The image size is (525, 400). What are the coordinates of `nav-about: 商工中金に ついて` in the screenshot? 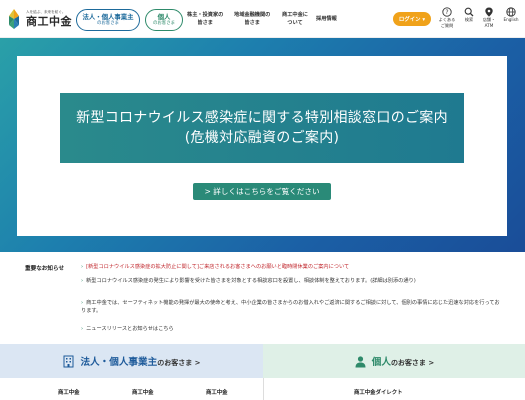 It's located at (295, 19).